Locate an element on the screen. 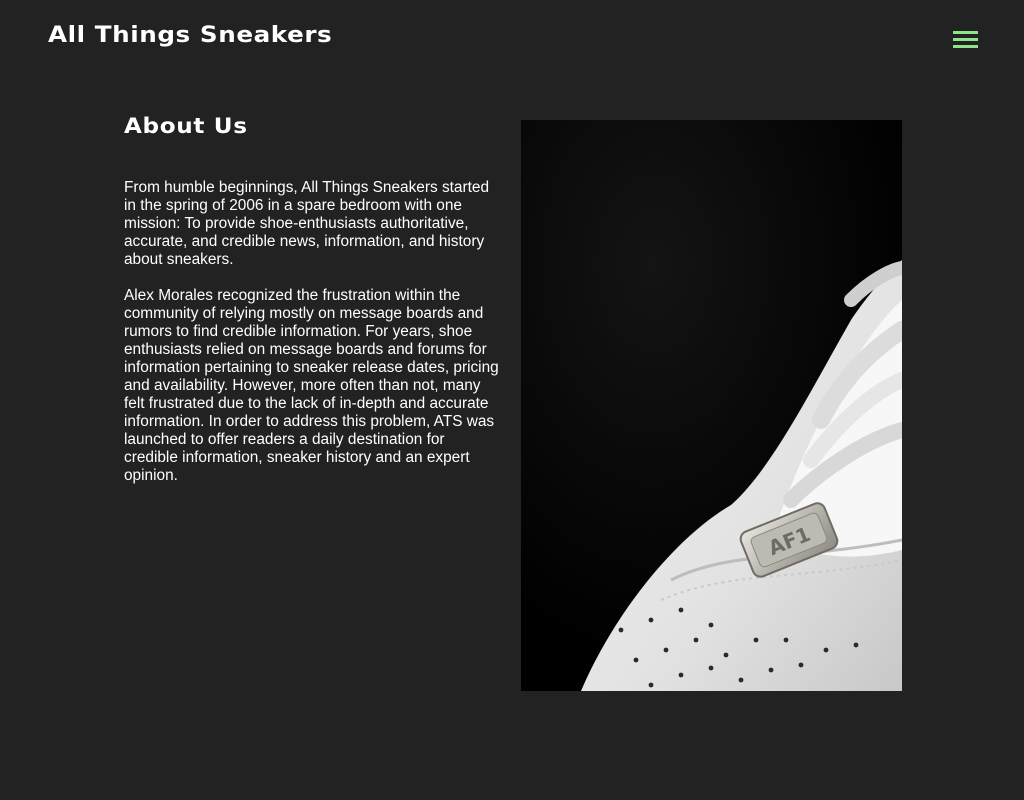  hamburger-menu-icon is located at coordinates (966, 41).